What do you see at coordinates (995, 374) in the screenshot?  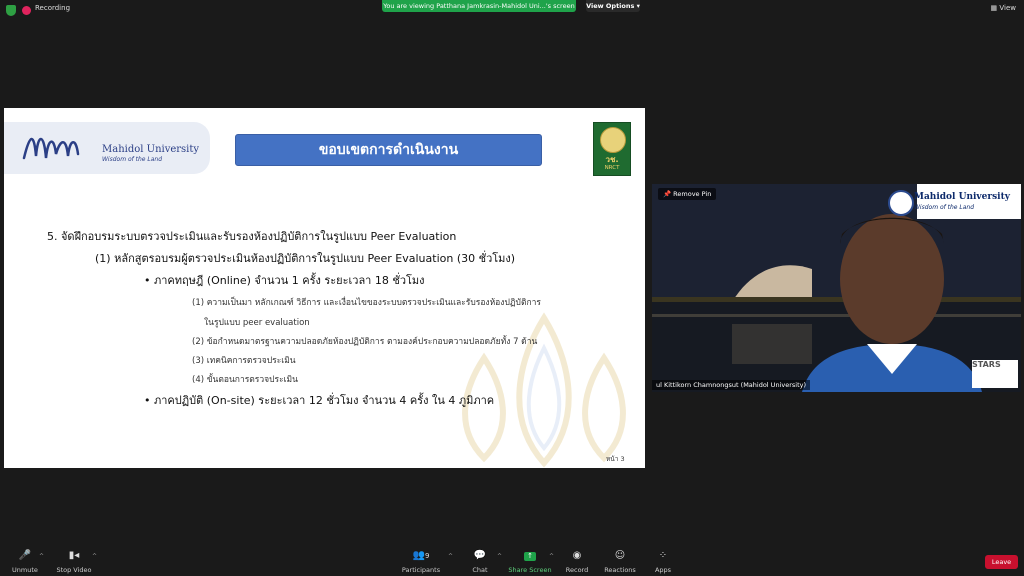 I see `stars-badge: STARS` at bounding box center [995, 374].